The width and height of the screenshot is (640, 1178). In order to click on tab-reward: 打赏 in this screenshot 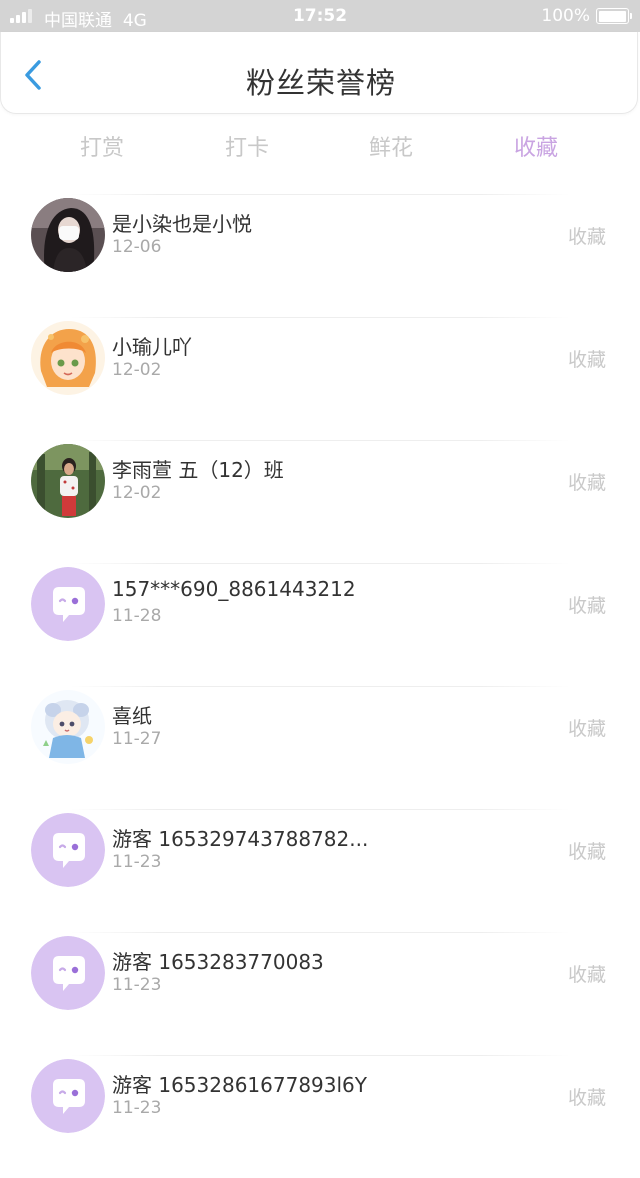, I will do `click(102, 146)`.